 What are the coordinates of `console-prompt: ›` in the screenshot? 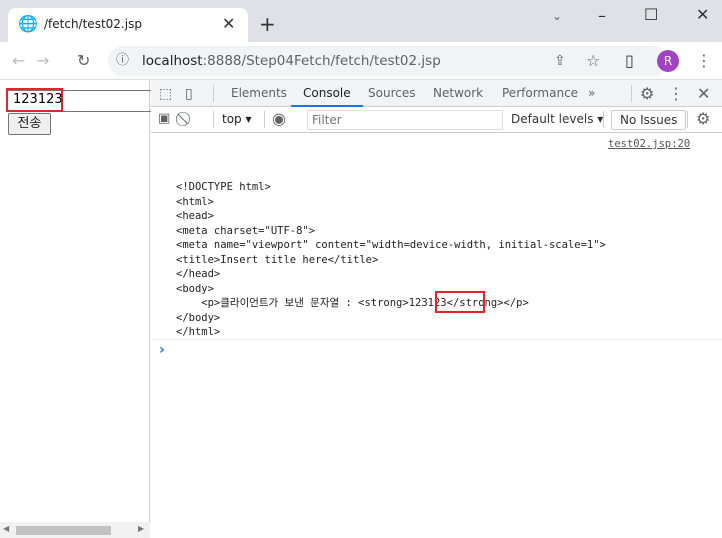 It's located at (162, 350).